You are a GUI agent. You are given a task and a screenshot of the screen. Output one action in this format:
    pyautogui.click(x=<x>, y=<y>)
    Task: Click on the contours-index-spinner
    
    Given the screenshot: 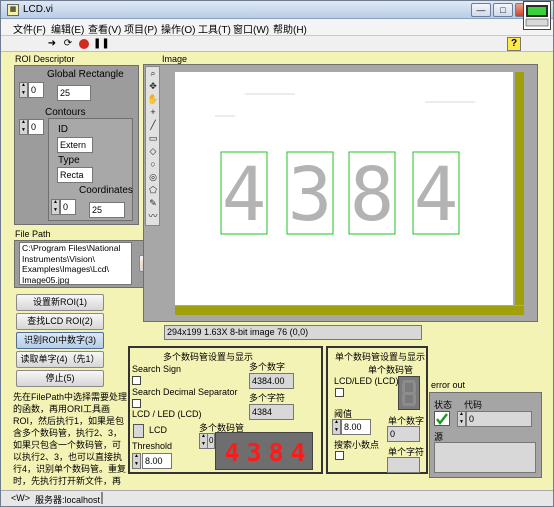 What is the action you would take?
    pyautogui.click(x=23, y=127)
    